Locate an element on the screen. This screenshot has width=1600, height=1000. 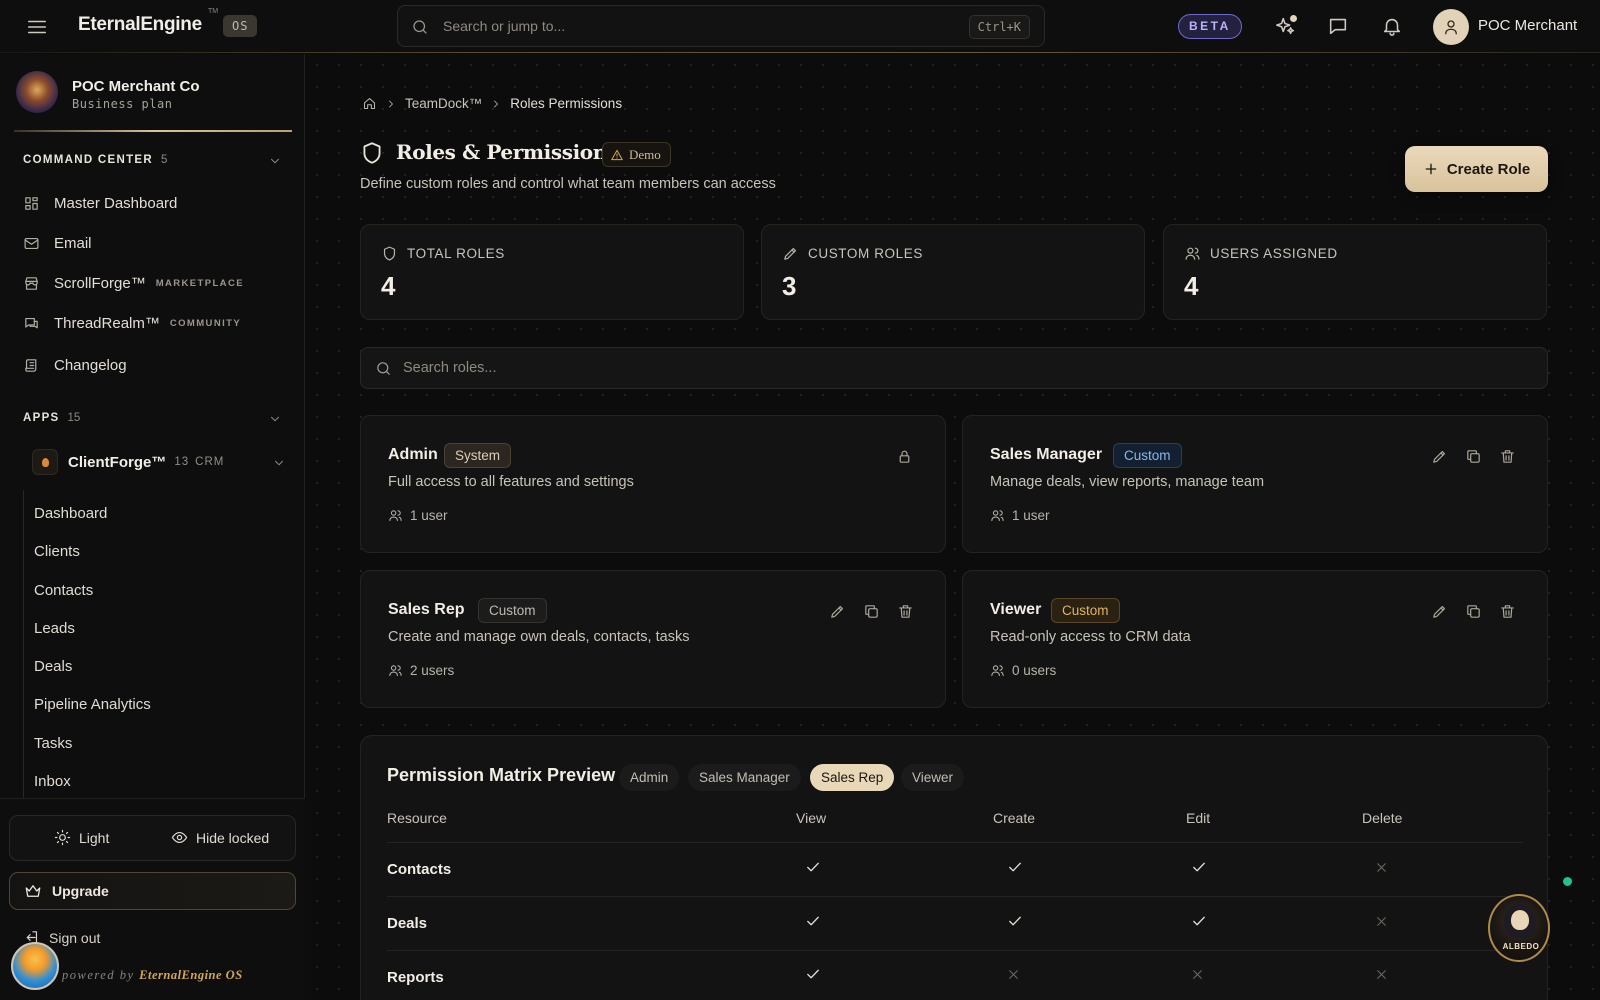
sidebar-item-threadrealm: ThreadRealm™ COMMUNITY is located at coordinates (132, 323).